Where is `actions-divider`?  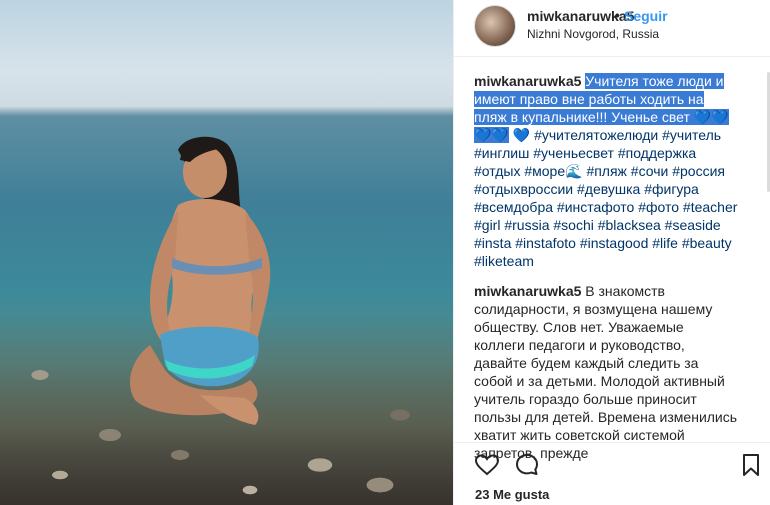
actions-divider is located at coordinates (611, 442).